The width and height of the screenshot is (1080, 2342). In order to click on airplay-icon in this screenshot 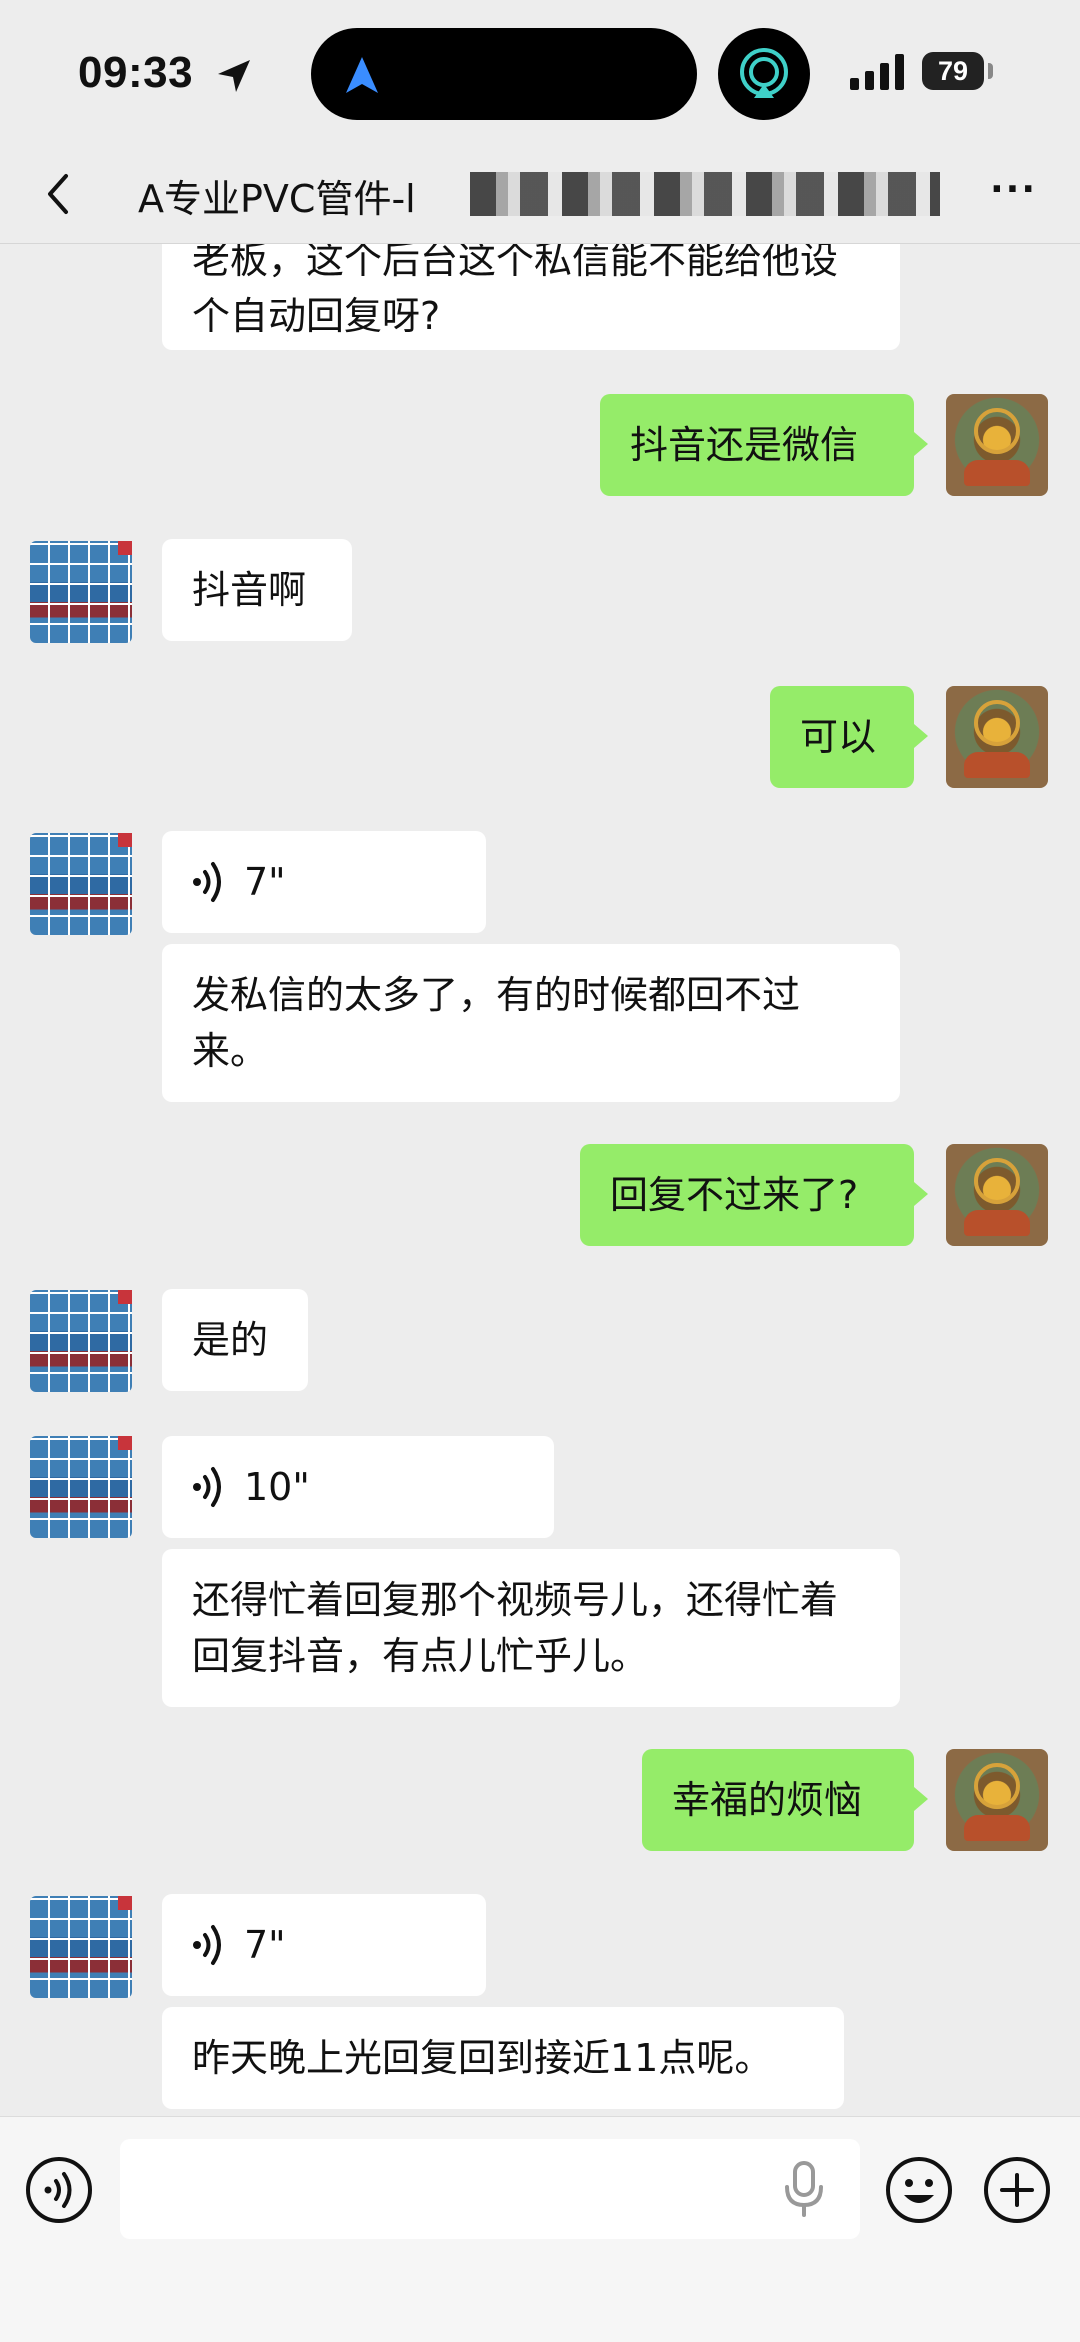, I will do `click(764, 73)`.